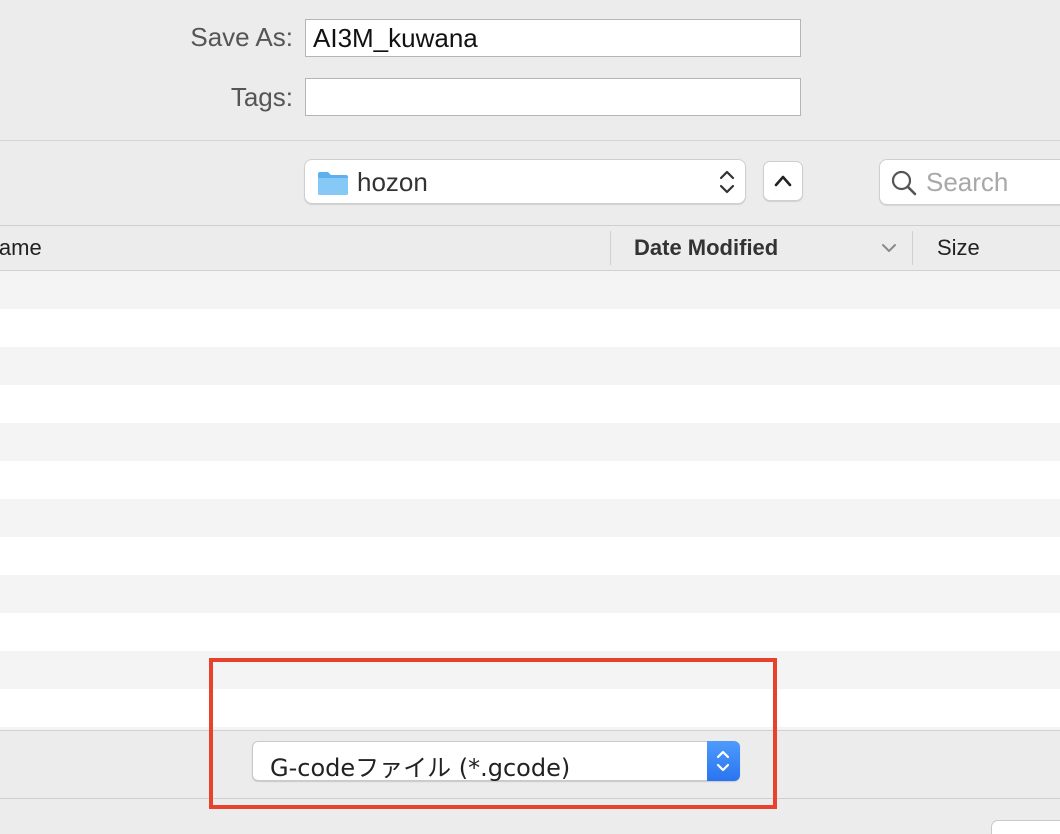  What do you see at coordinates (993, 182) in the screenshot?
I see `search-input` at bounding box center [993, 182].